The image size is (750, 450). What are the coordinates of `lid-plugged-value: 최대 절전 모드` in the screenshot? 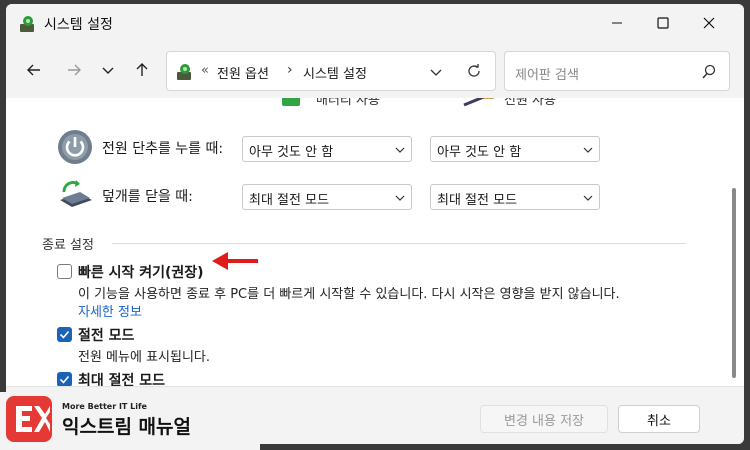 It's located at (477, 200).